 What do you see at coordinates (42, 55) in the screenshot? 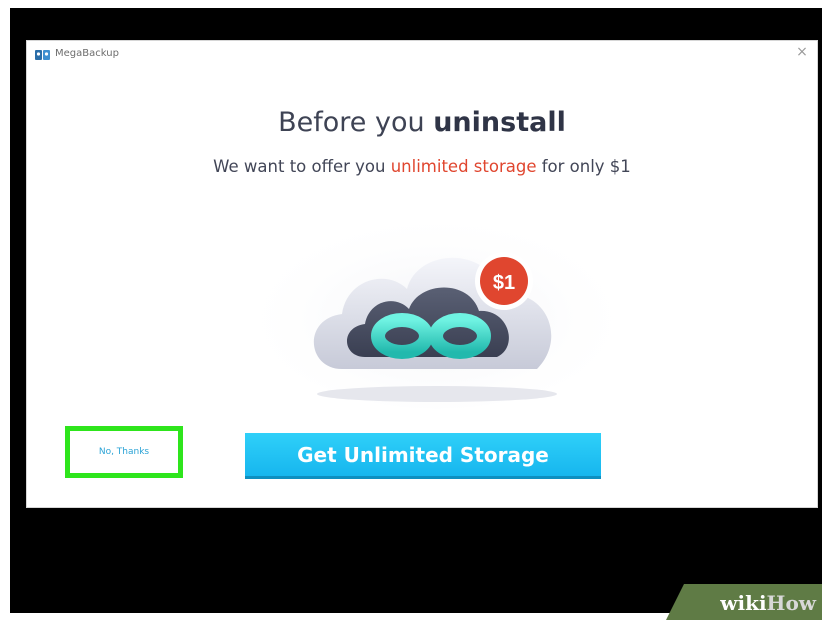
I see `megabackup-logo-icon` at bounding box center [42, 55].